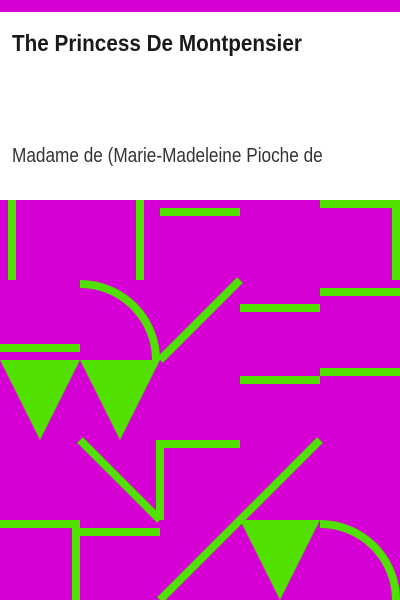 The height and width of the screenshot is (600, 400). What do you see at coordinates (167, 156) in the screenshot?
I see `book-author: Madame de (Marie-Madeleine Pioche de` at bounding box center [167, 156].